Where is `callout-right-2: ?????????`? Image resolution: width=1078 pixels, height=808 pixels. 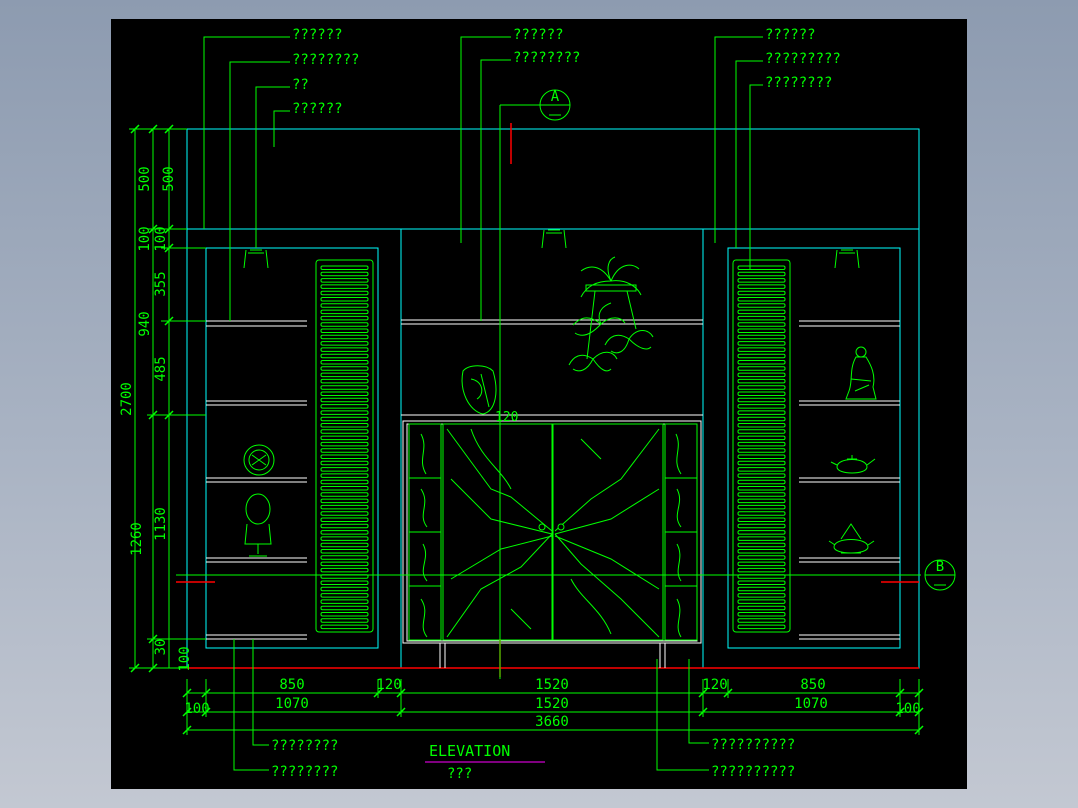 callout-right-2: ????????? is located at coordinates (803, 59).